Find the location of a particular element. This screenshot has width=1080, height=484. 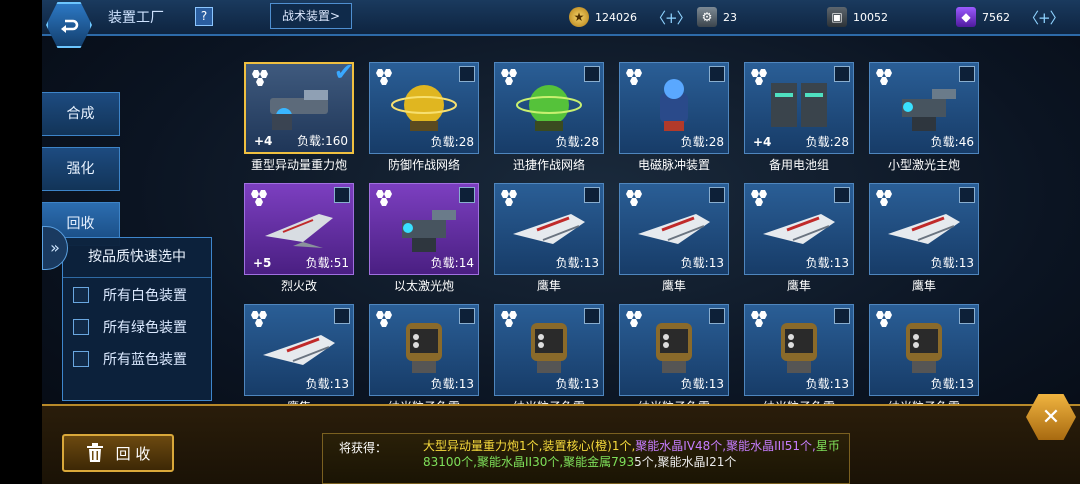

device-item: 负载:14 以太激光炮 is located at coordinates (424, 239).